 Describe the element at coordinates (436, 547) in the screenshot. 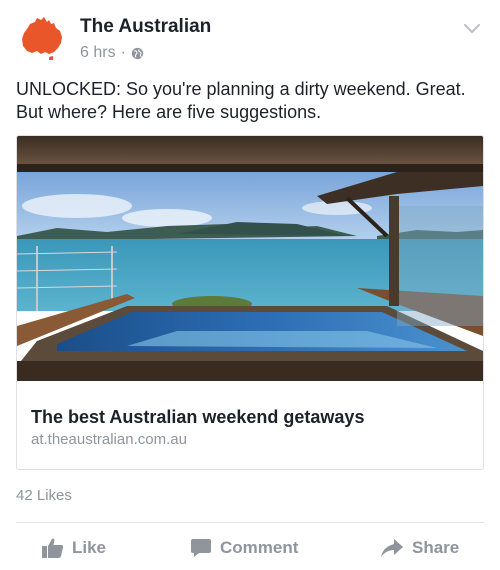

I see `share-label: Share` at that location.